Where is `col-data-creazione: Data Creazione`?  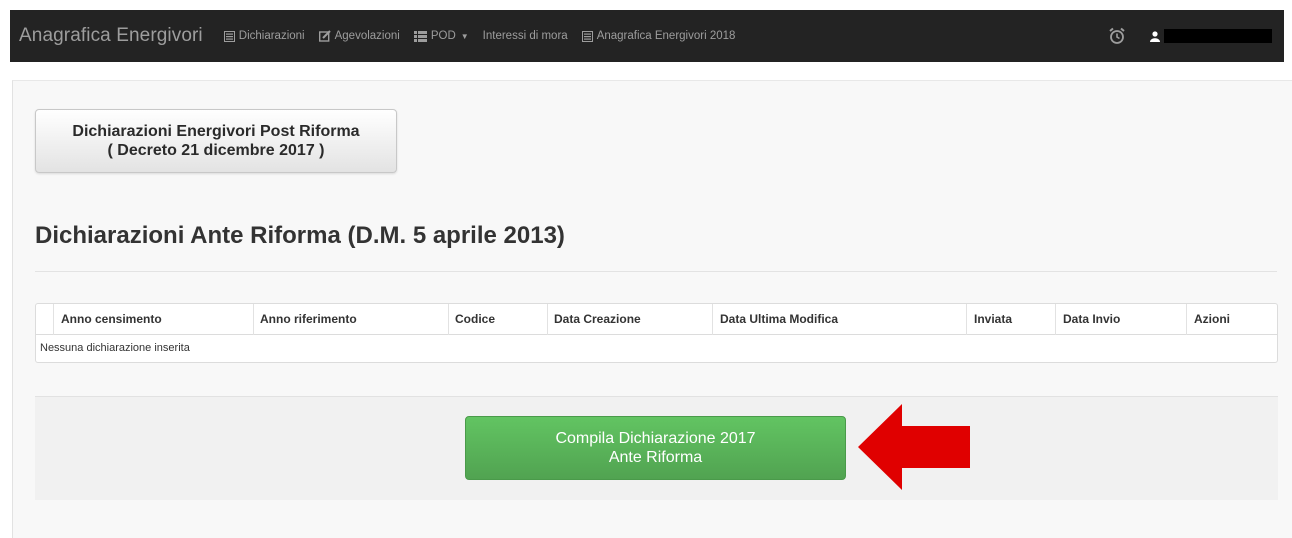
col-data-creazione: Data Creazione is located at coordinates (597, 319).